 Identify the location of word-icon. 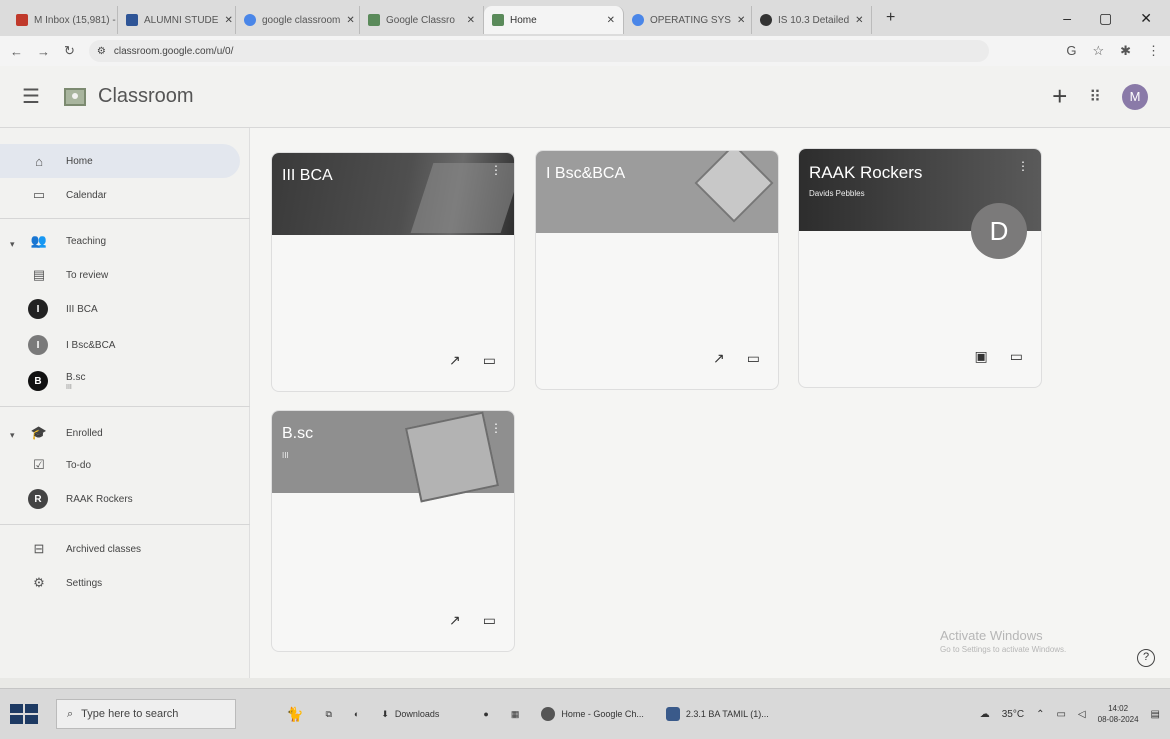
(672, 714).